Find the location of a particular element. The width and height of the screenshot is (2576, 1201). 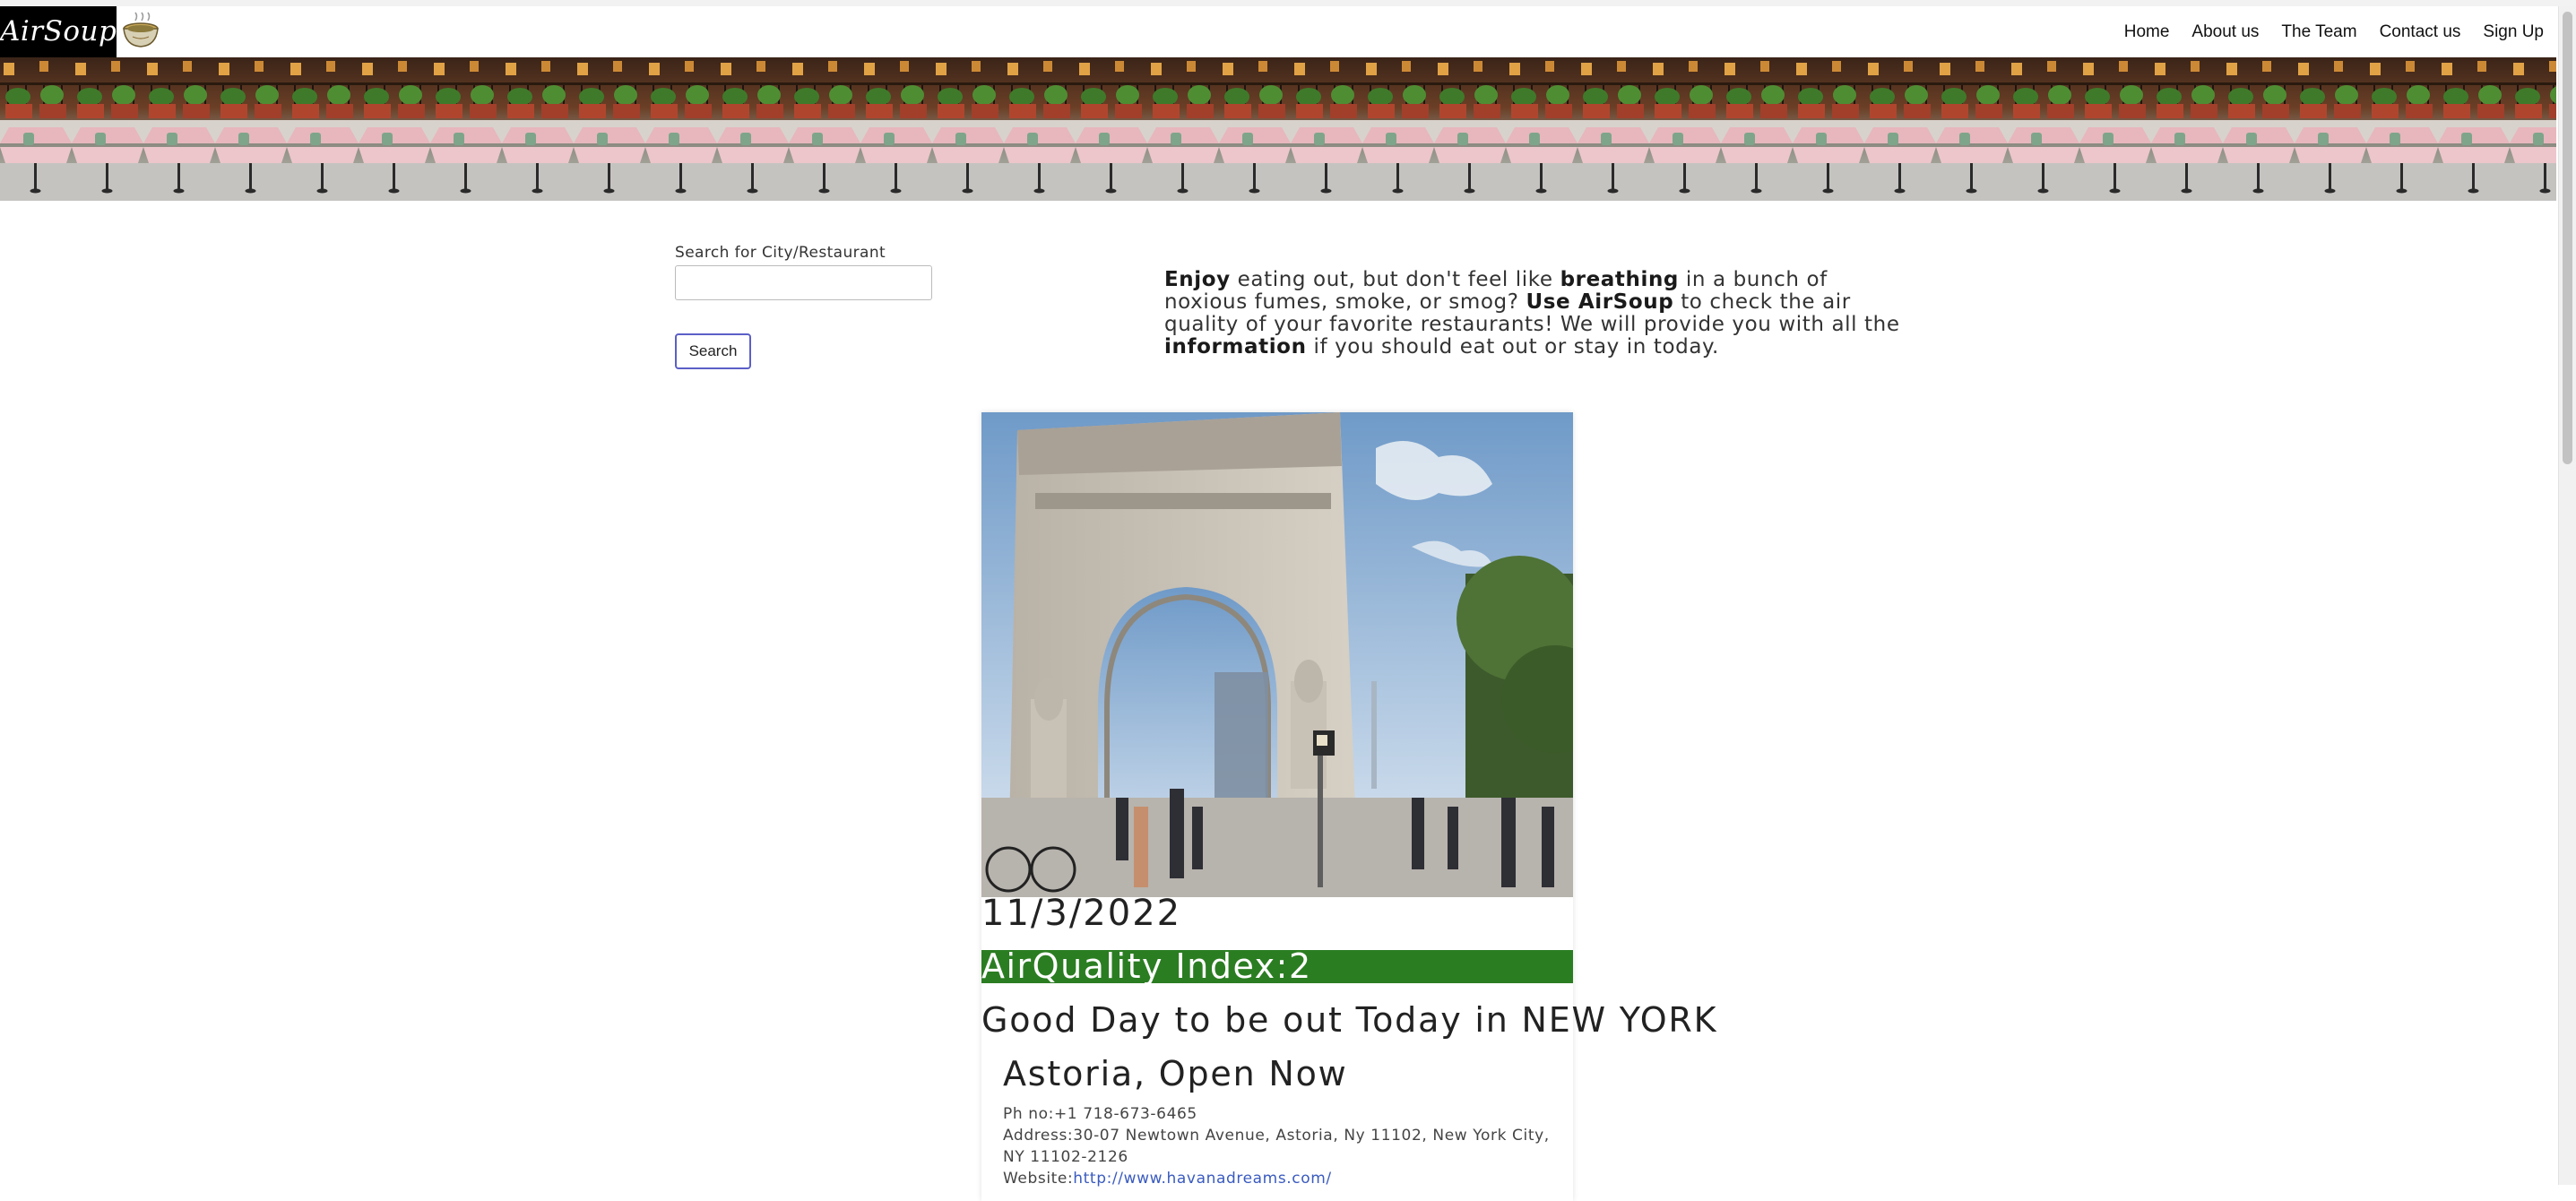

phone-label: Ph no: is located at coordinates (1028, 1114).